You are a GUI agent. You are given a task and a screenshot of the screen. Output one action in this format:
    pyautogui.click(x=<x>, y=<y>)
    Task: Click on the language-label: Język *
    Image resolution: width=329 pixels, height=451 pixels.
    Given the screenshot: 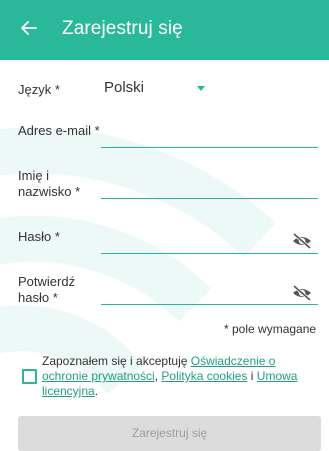 What is the action you would take?
    pyautogui.click(x=39, y=89)
    